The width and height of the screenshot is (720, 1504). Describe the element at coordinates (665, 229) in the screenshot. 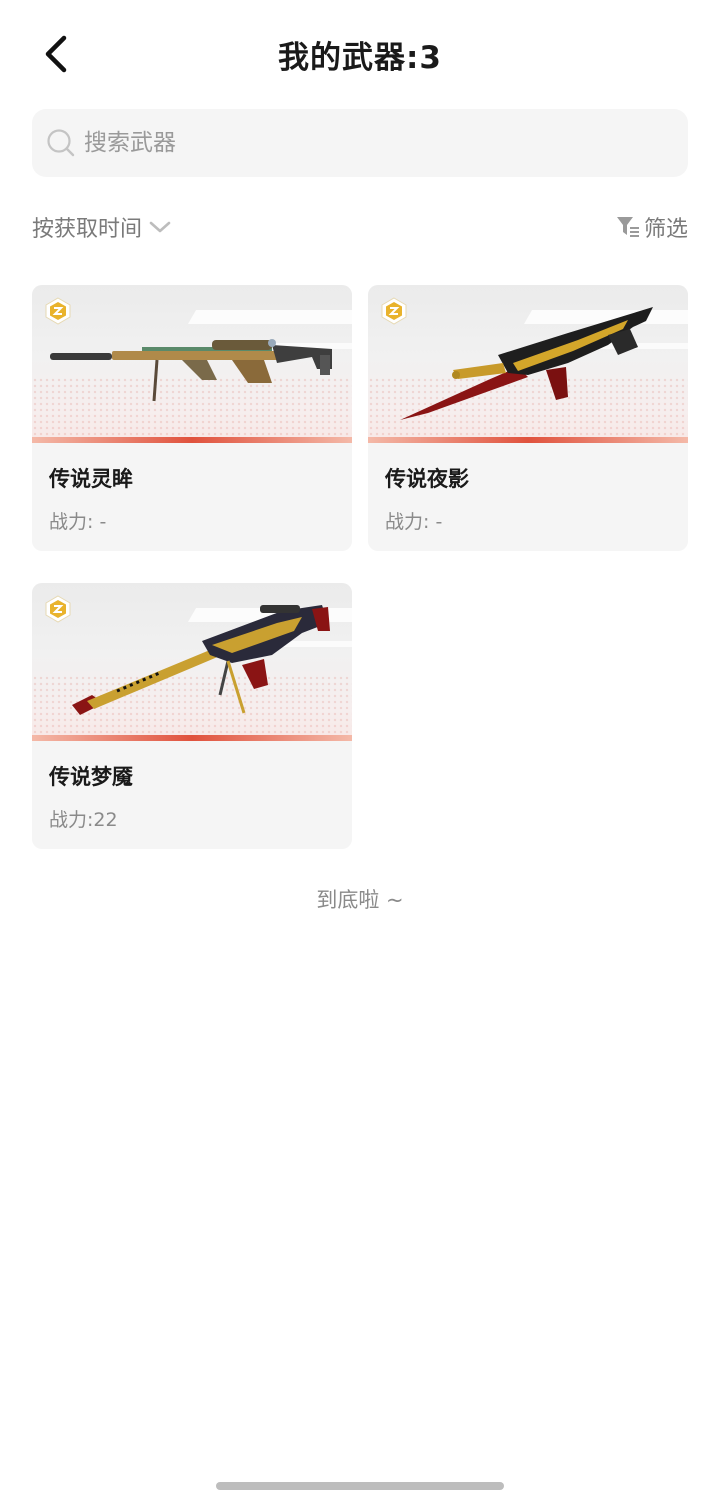

I see `filter-label: 筛选` at that location.